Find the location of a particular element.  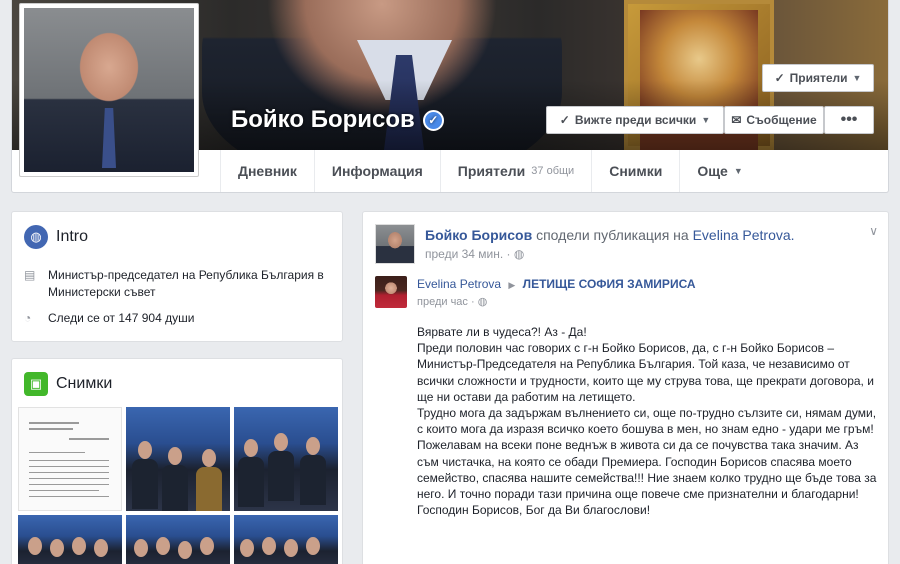

rss-icon: ◔ is located at coordinates (28, 318).